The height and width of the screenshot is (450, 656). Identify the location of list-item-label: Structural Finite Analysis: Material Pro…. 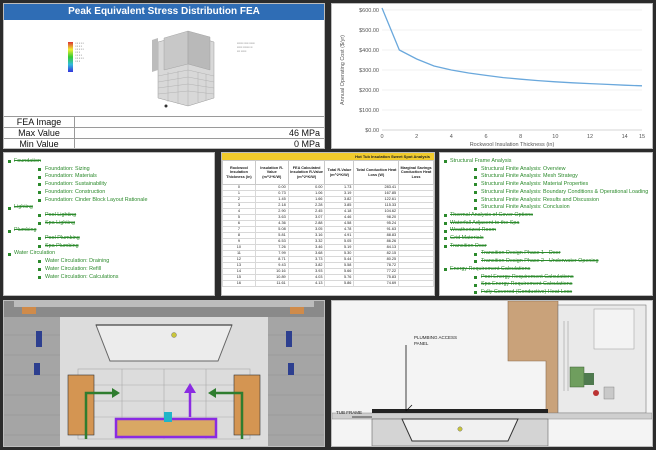
(535, 184).